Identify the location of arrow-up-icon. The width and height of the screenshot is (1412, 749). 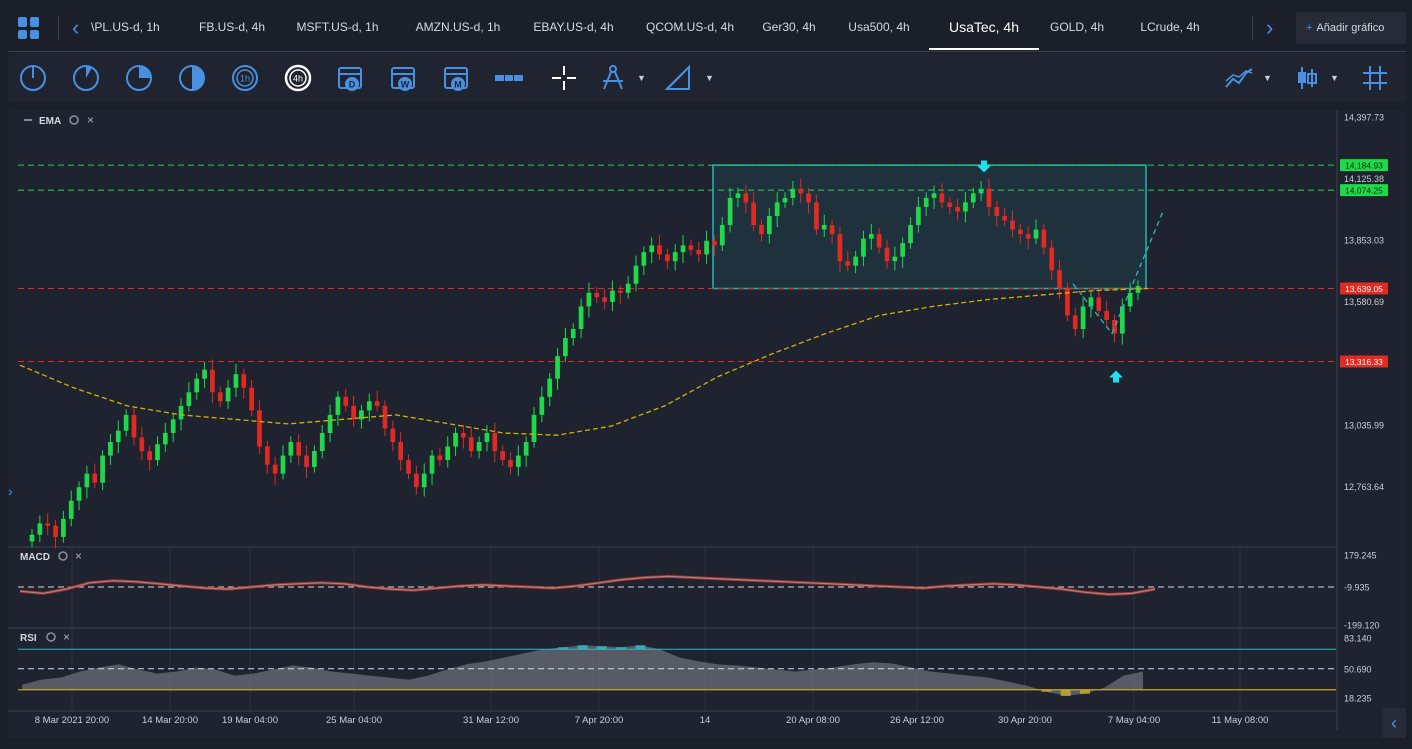
(1116, 376).